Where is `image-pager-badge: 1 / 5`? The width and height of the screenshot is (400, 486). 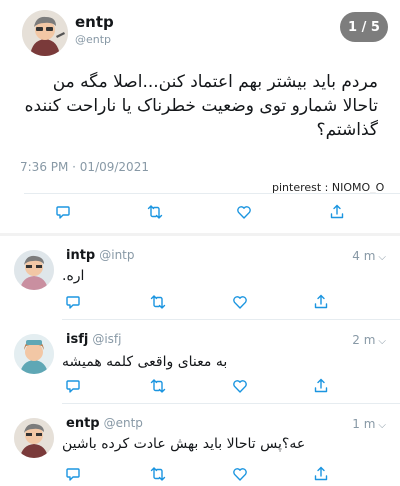
image-pager-badge: 1 / 5 is located at coordinates (364, 27).